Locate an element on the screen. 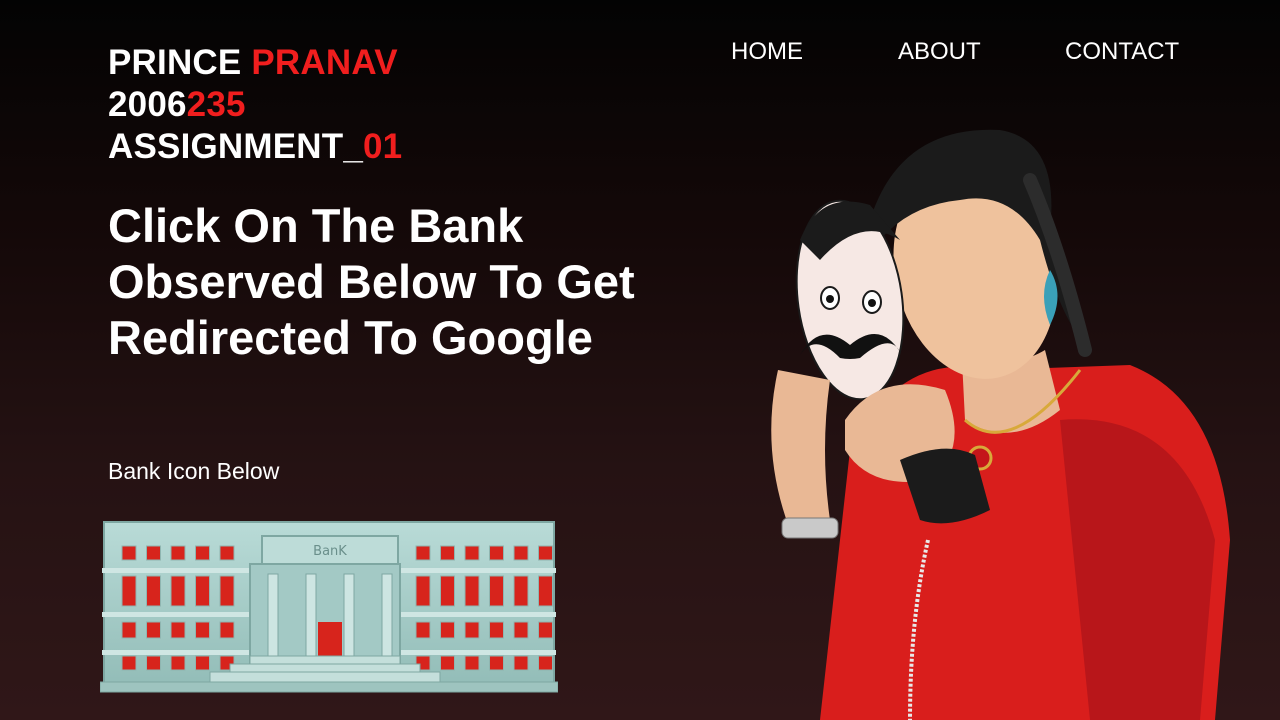  bank-sign: BanK is located at coordinates (330, 551).